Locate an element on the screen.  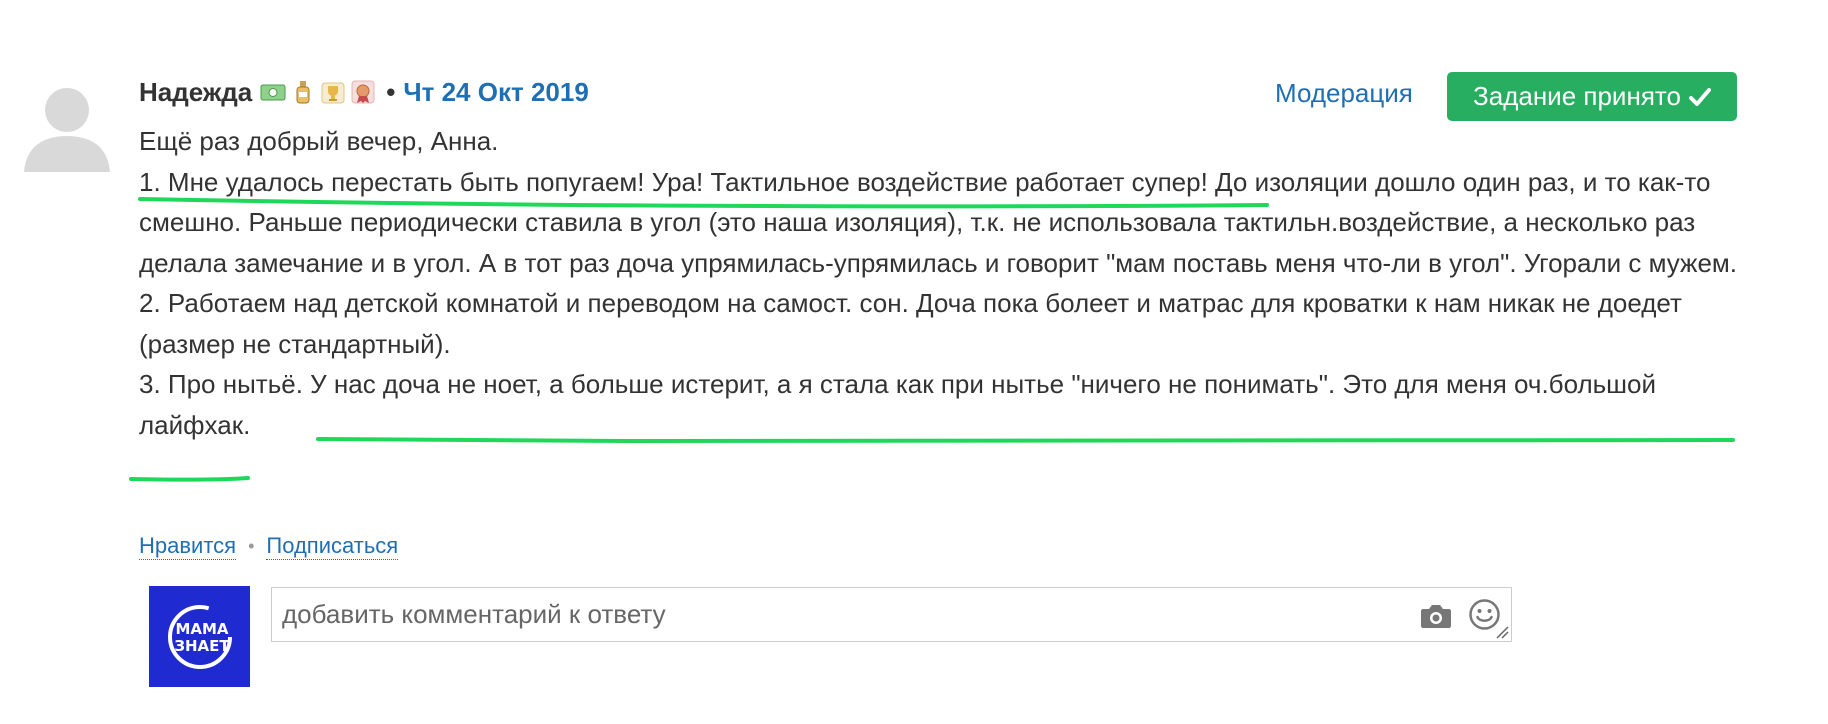
author-name: Надежда is located at coordinates (195, 92).